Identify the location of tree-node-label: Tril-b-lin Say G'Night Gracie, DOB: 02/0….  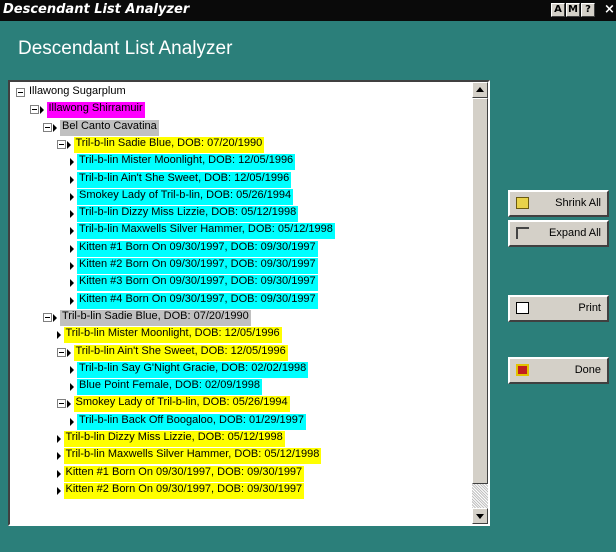
(193, 369).